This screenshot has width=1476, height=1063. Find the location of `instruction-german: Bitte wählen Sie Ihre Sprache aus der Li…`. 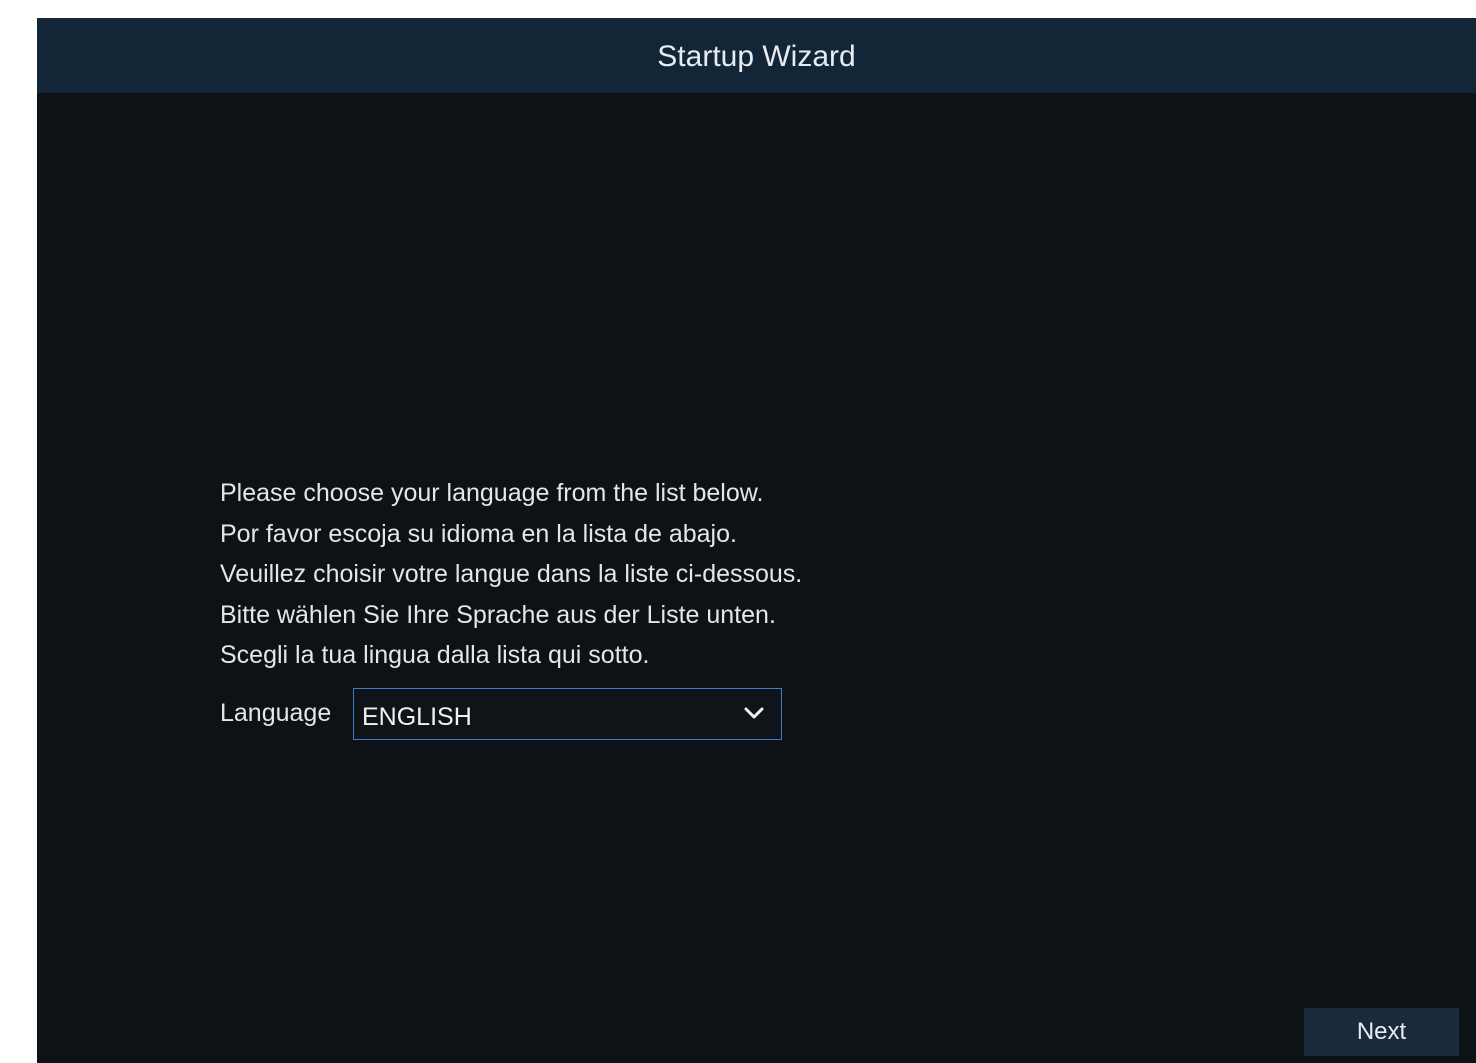

instruction-german: Bitte wählen Sie Ihre Sprache aus der Li… is located at coordinates (498, 614).